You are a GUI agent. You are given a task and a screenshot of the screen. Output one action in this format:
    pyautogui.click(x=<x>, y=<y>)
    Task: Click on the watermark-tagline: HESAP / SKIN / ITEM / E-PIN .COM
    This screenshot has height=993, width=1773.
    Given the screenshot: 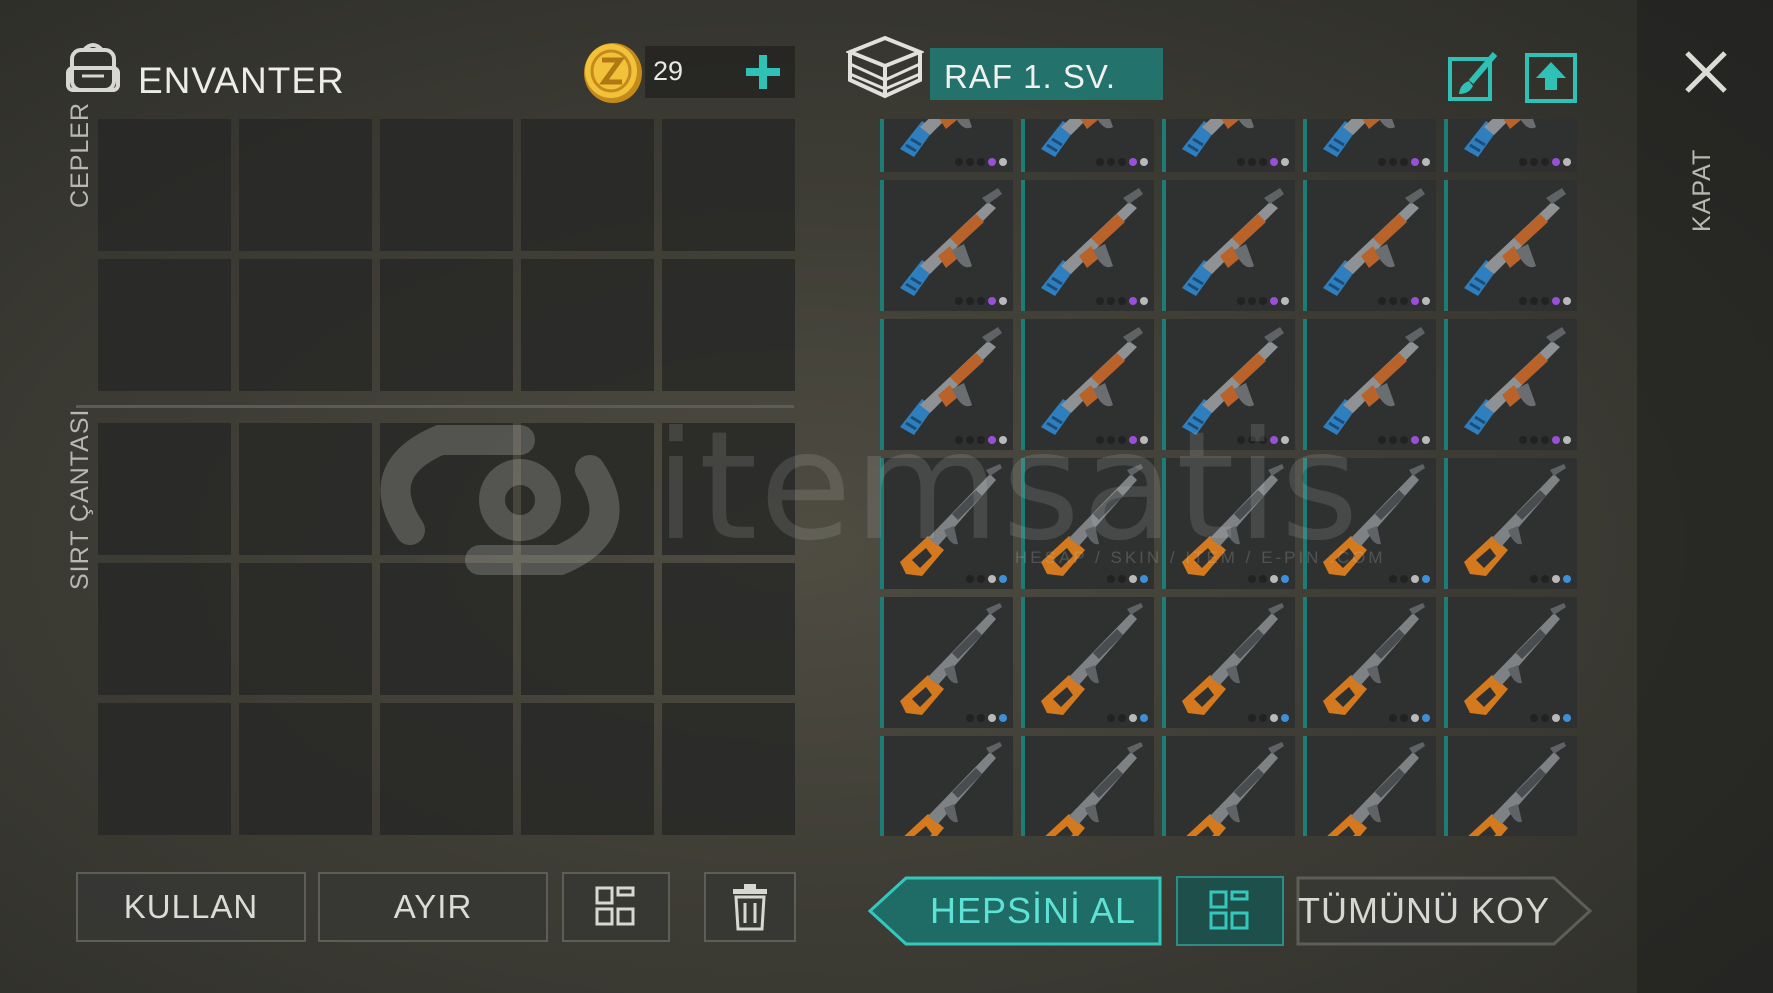 What is the action you would take?
    pyautogui.click(x=1200, y=557)
    